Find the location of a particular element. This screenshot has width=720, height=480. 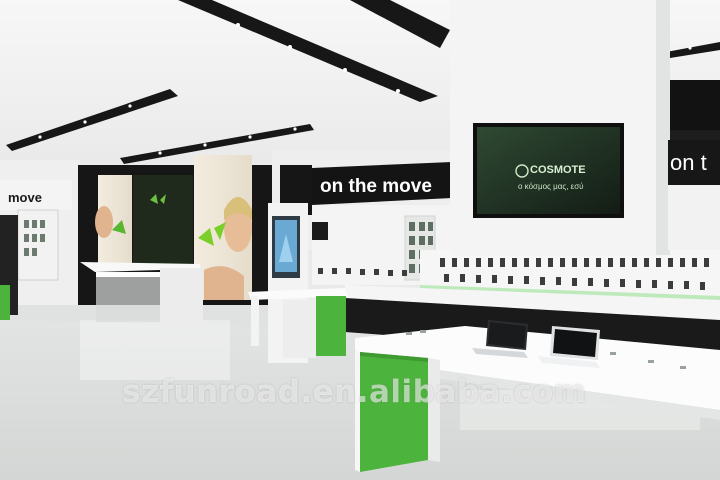

green-counter-panel is located at coordinates (331, 326).